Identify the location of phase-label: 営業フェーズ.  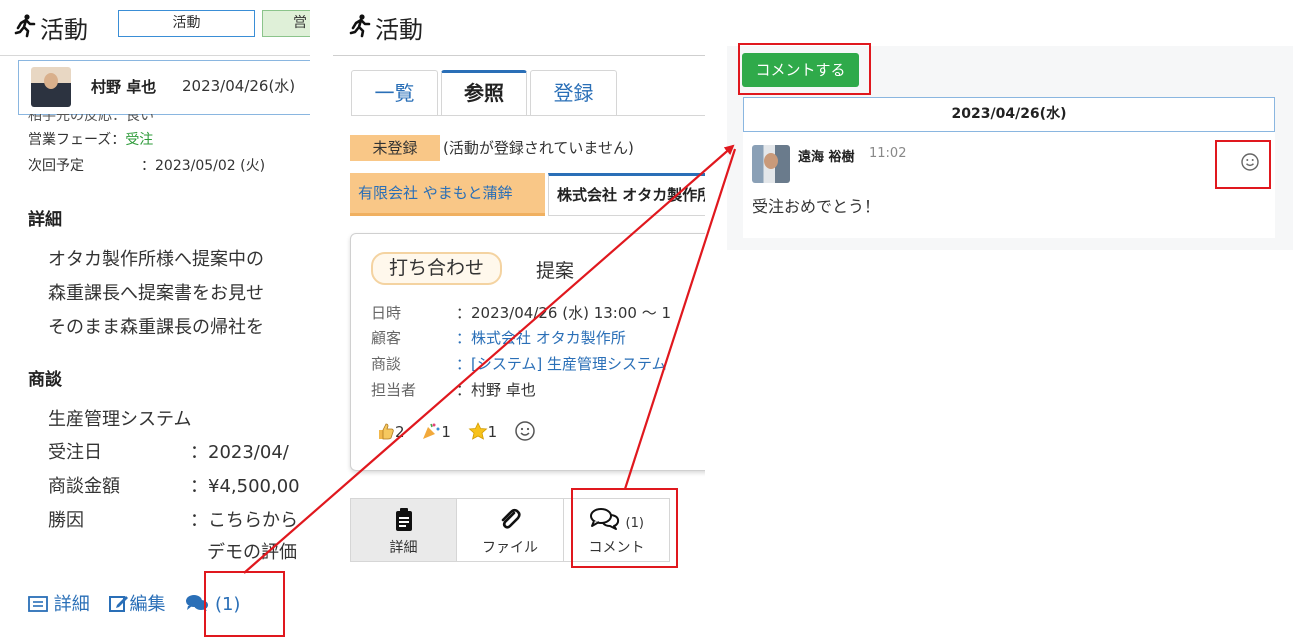
(70, 140).